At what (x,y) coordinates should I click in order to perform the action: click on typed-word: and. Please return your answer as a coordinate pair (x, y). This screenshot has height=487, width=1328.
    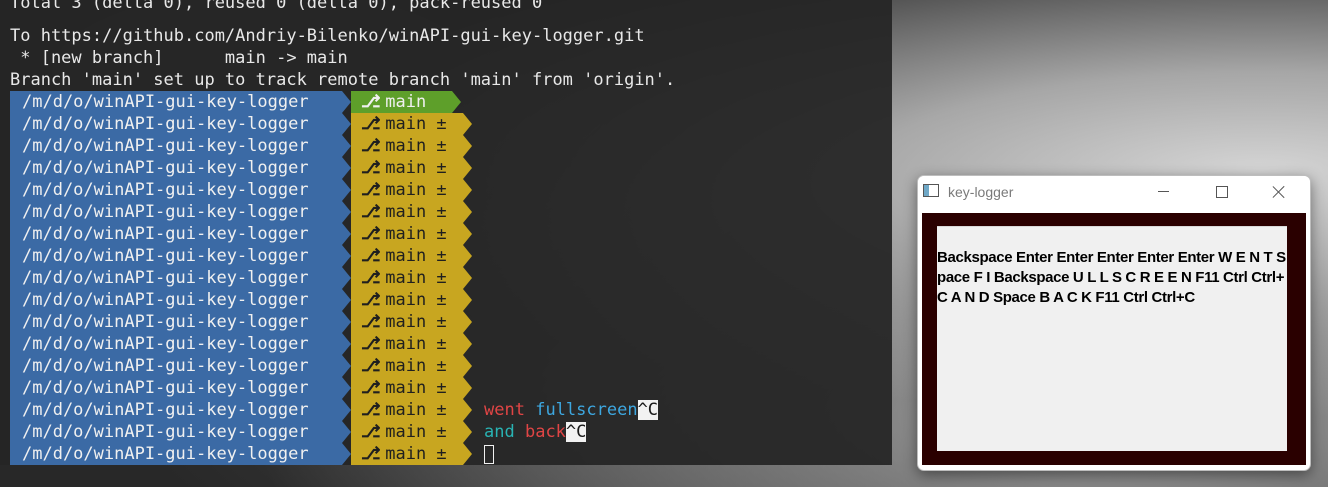
    Looking at the image, I should click on (499, 432).